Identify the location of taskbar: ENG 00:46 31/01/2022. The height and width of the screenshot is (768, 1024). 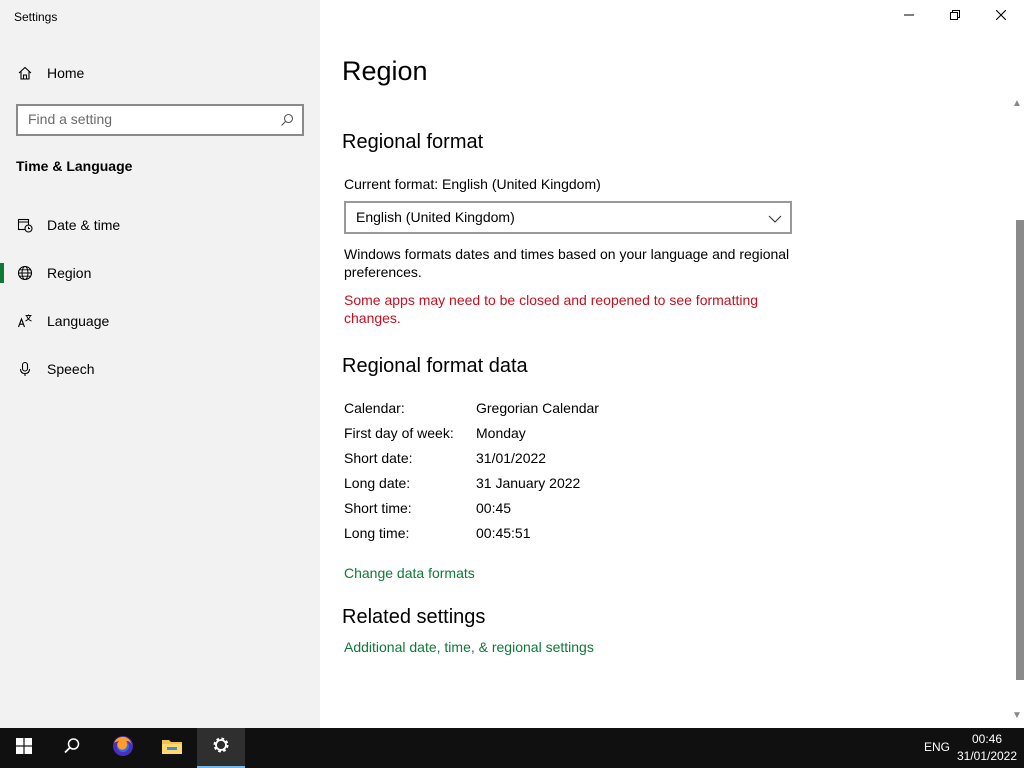
(512, 748).